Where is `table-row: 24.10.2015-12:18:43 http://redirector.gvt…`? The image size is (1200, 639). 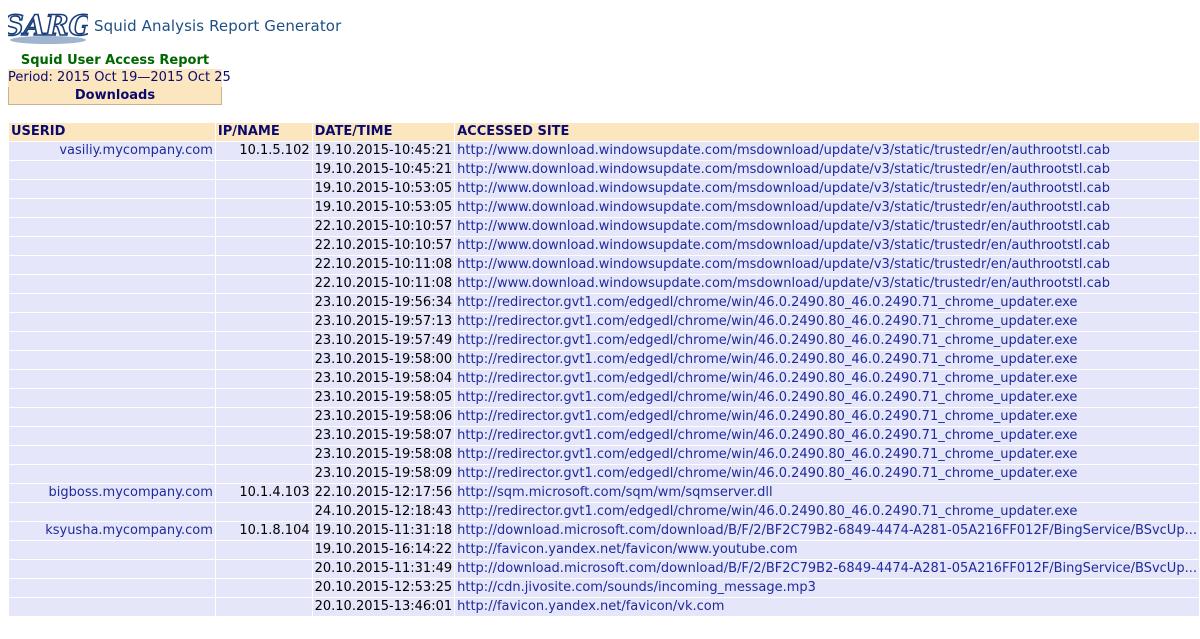 table-row: 24.10.2015-12:18:43 http://redirector.gvt… is located at coordinates (604, 512).